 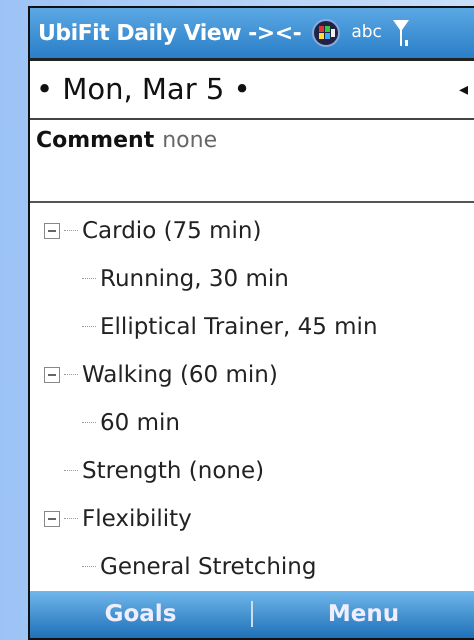 What do you see at coordinates (95, 141) in the screenshot?
I see `comment-label: Comment` at bounding box center [95, 141].